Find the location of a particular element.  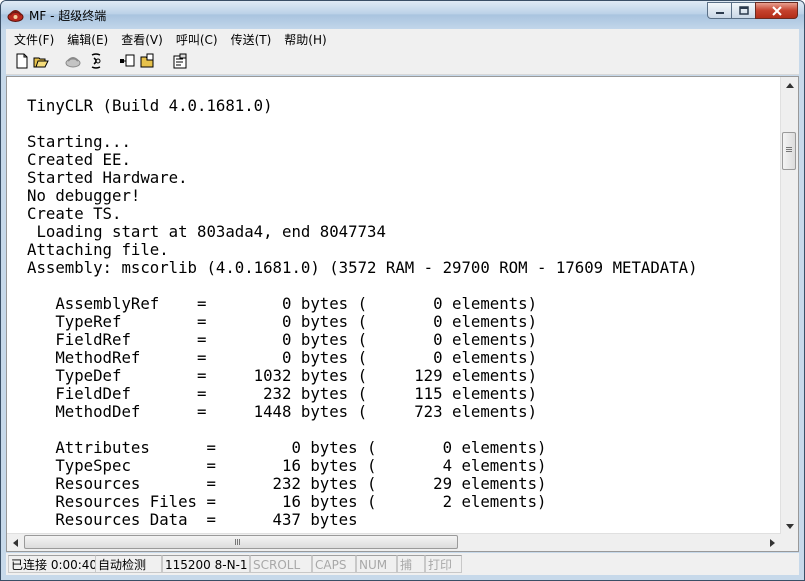

toolbar is located at coordinates (402, 62).